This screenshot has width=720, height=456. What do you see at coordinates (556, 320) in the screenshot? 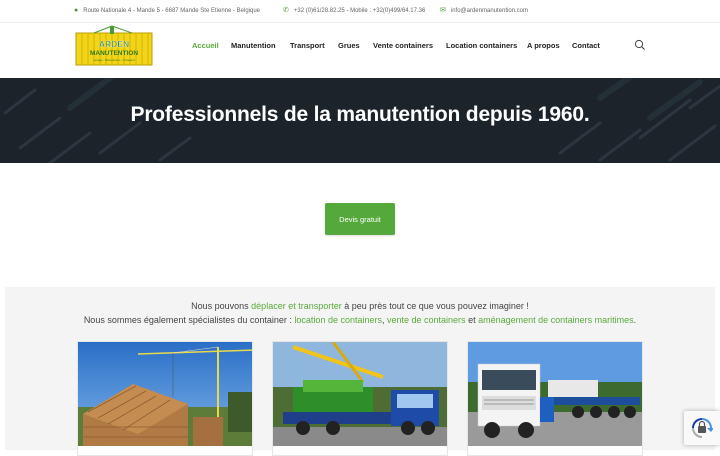
I see `link-amenagement-containers: aménagement de containers maritimes` at bounding box center [556, 320].